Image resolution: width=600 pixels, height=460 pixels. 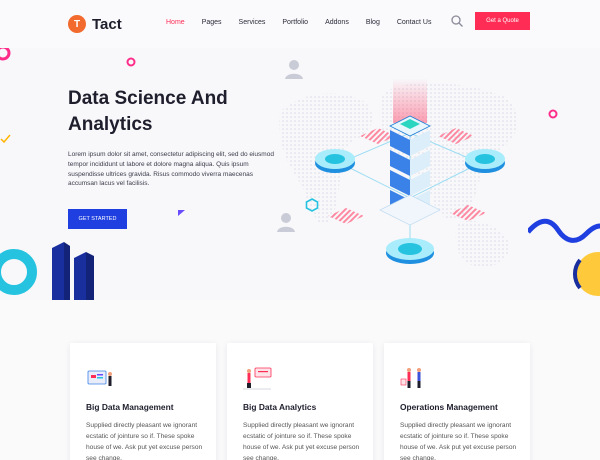 What do you see at coordinates (73, 271) in the screenshot?
I see `blue-bars-decoration` at bounding box center [73, 271].